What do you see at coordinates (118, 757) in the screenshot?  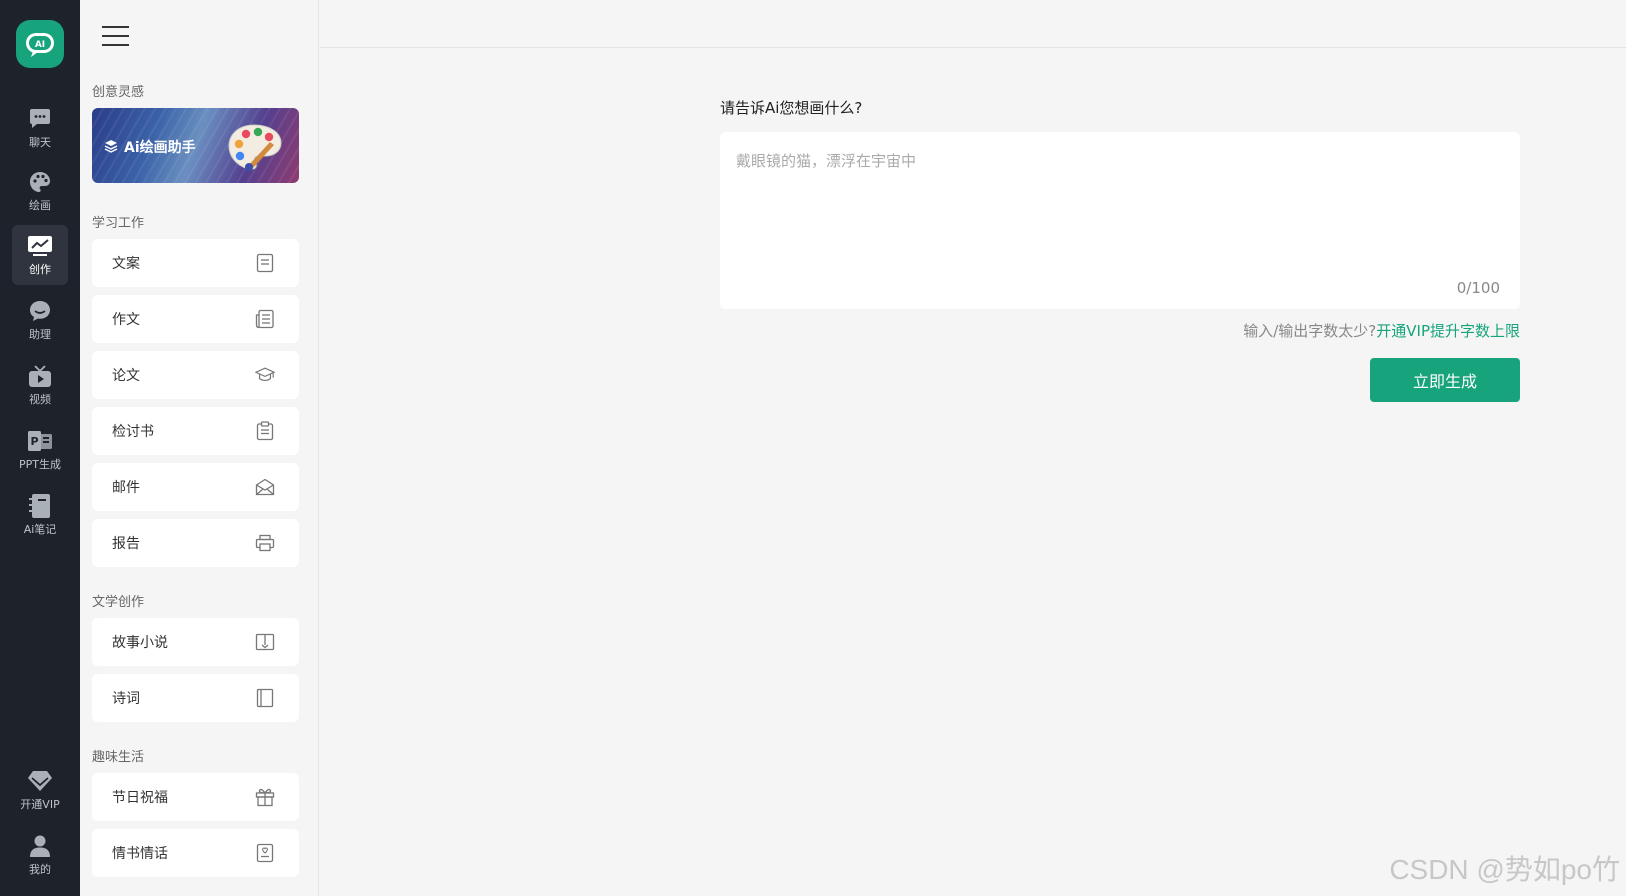 I see `group-title-fun-life: 趣味生活` at bounding box center [118, 757].